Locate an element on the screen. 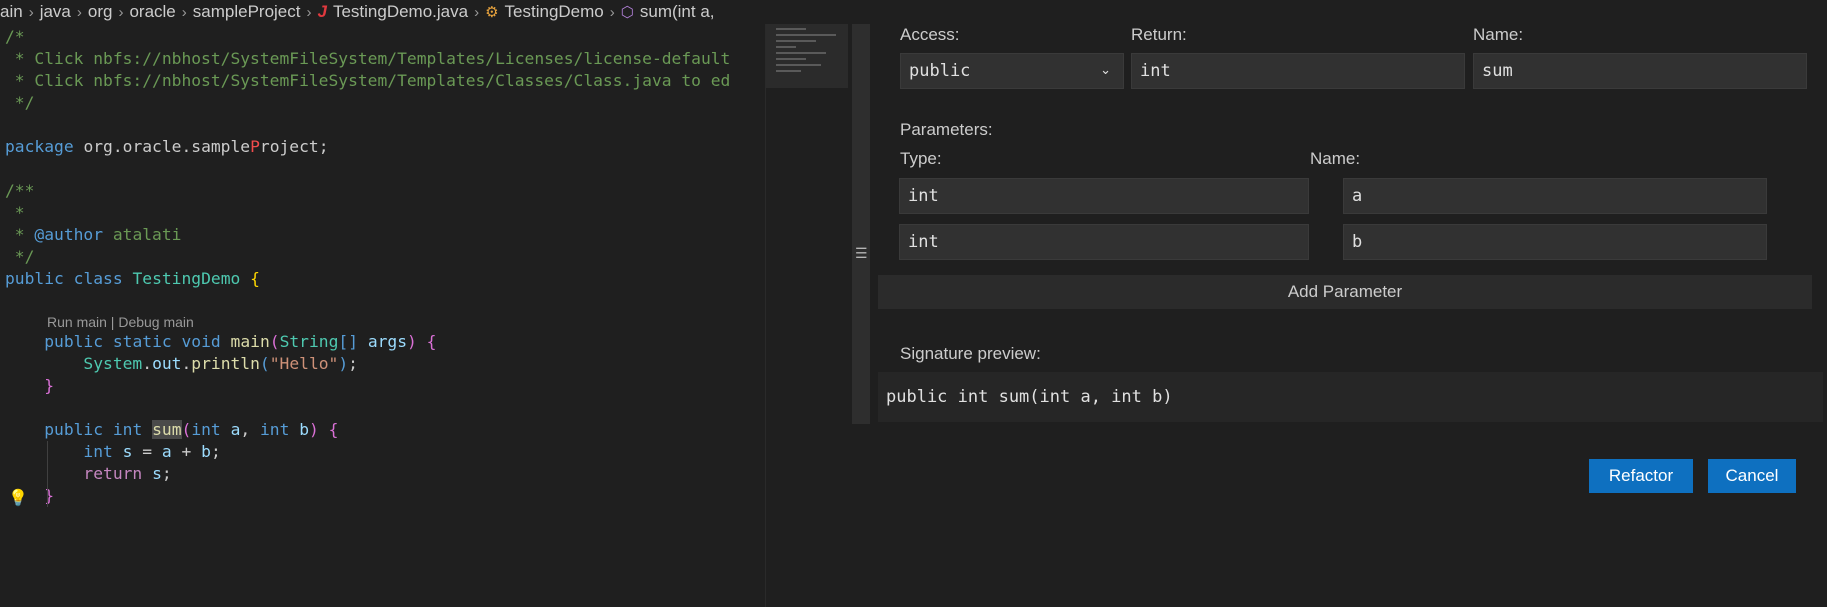 This screenshot has width=1827, height=607. breadcrumb-item: ain is located at coordinates (11, 12).